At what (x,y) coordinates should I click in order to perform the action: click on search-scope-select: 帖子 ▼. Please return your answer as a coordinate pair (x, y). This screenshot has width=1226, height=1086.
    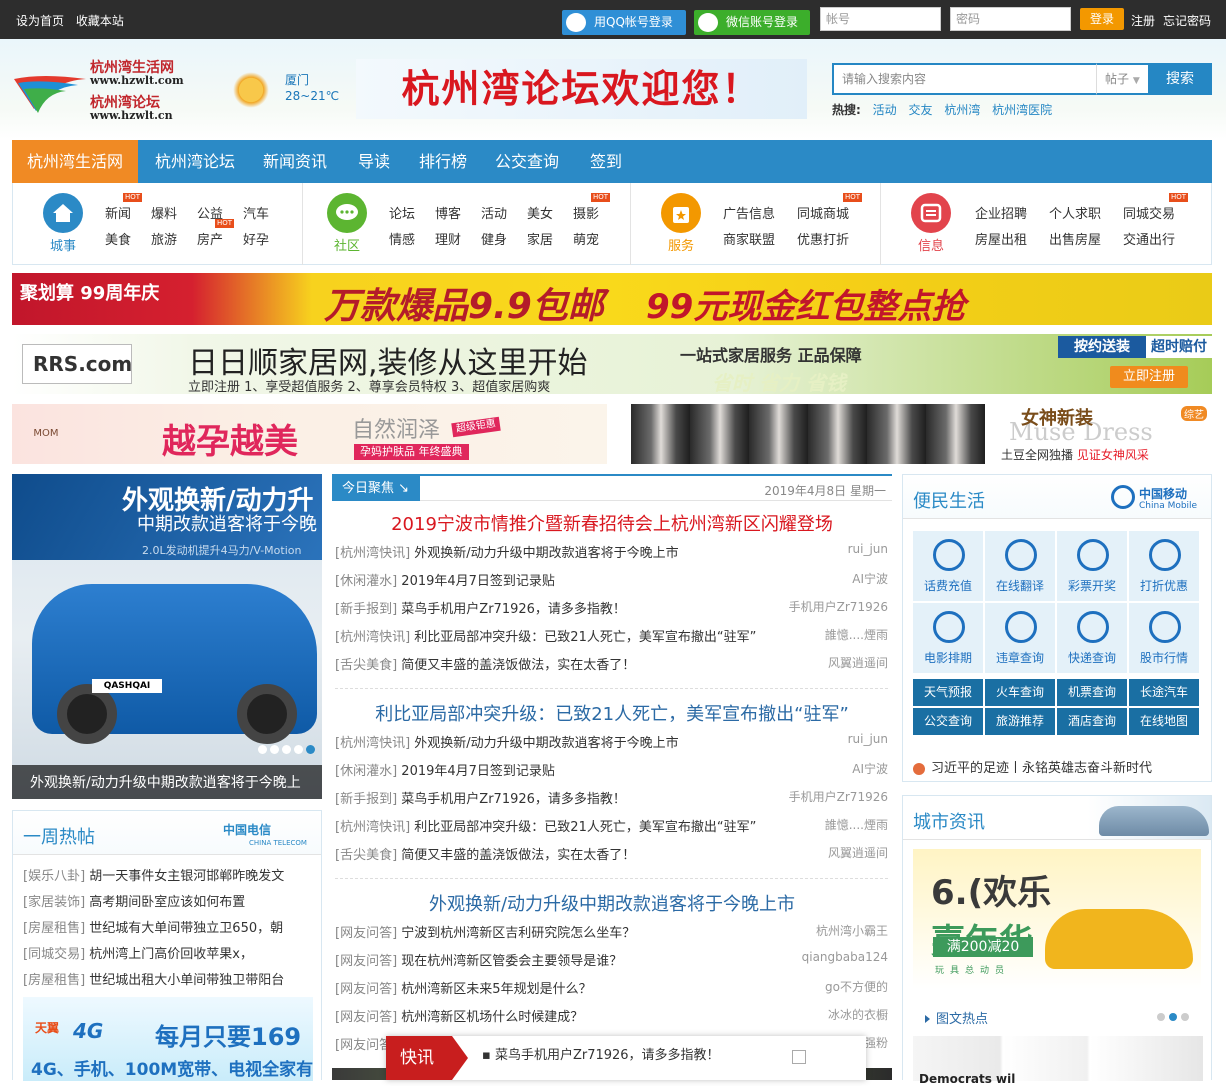
    Looking at the image, I should click on (1122, 79).